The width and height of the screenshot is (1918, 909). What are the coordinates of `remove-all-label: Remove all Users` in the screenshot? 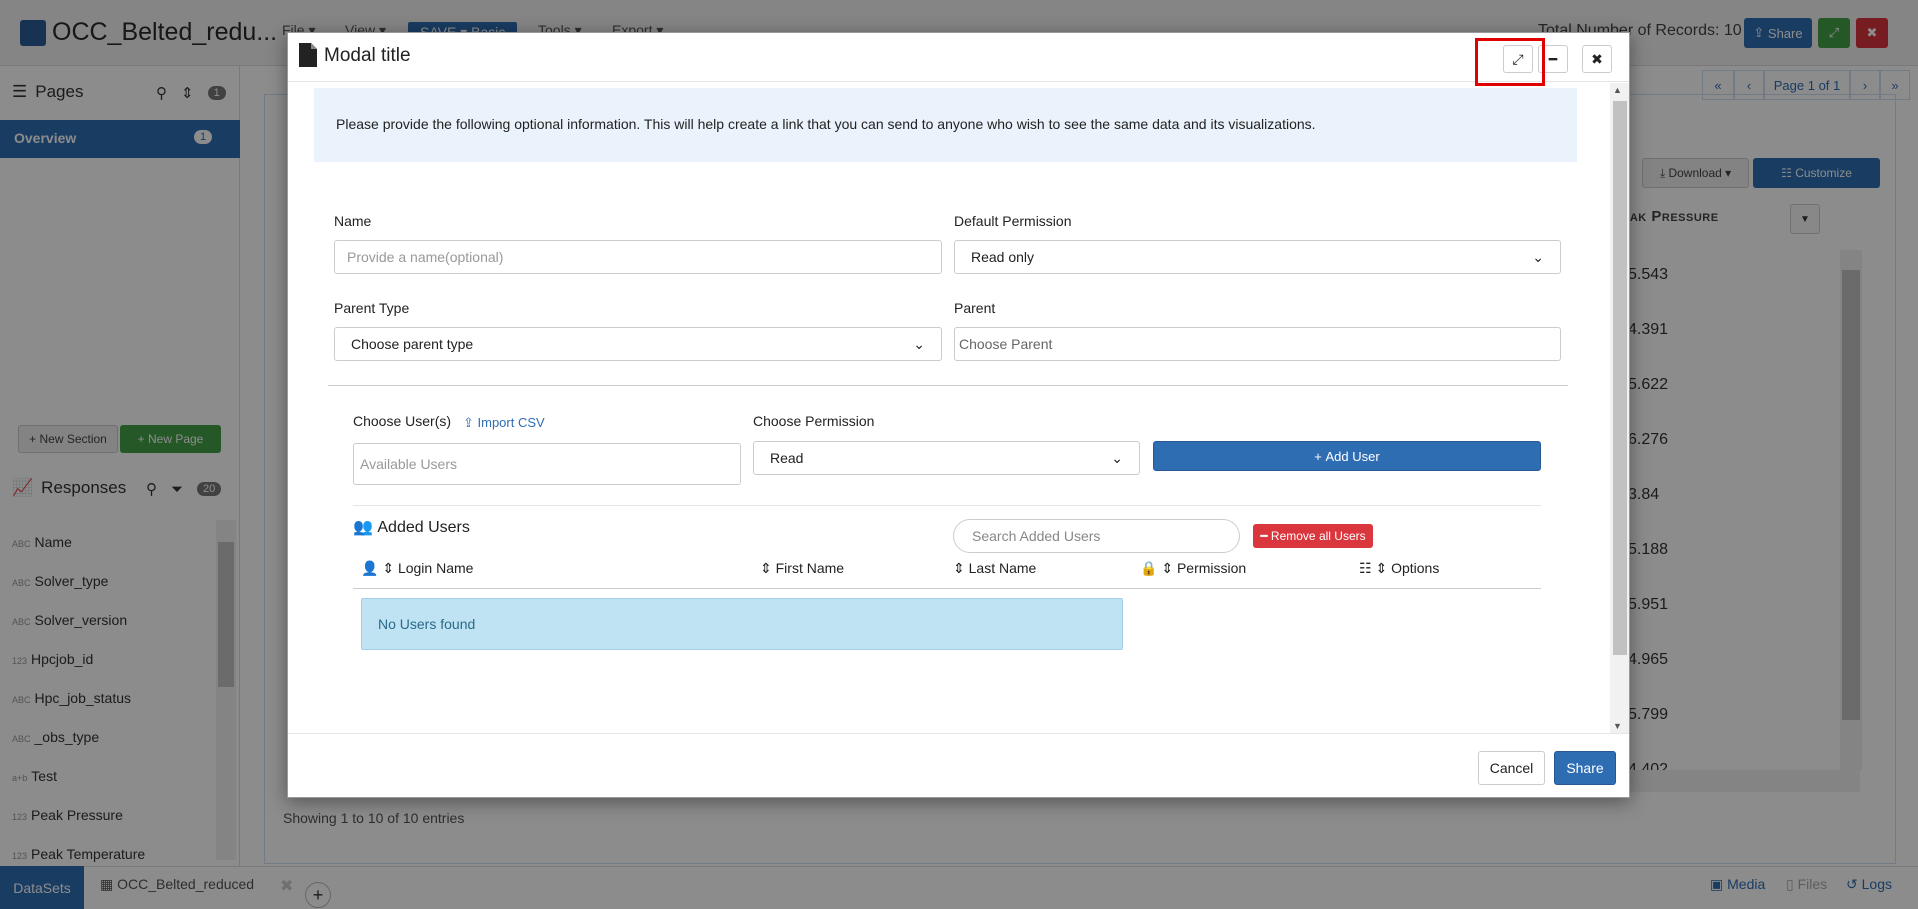 It's located at (1318, 536).